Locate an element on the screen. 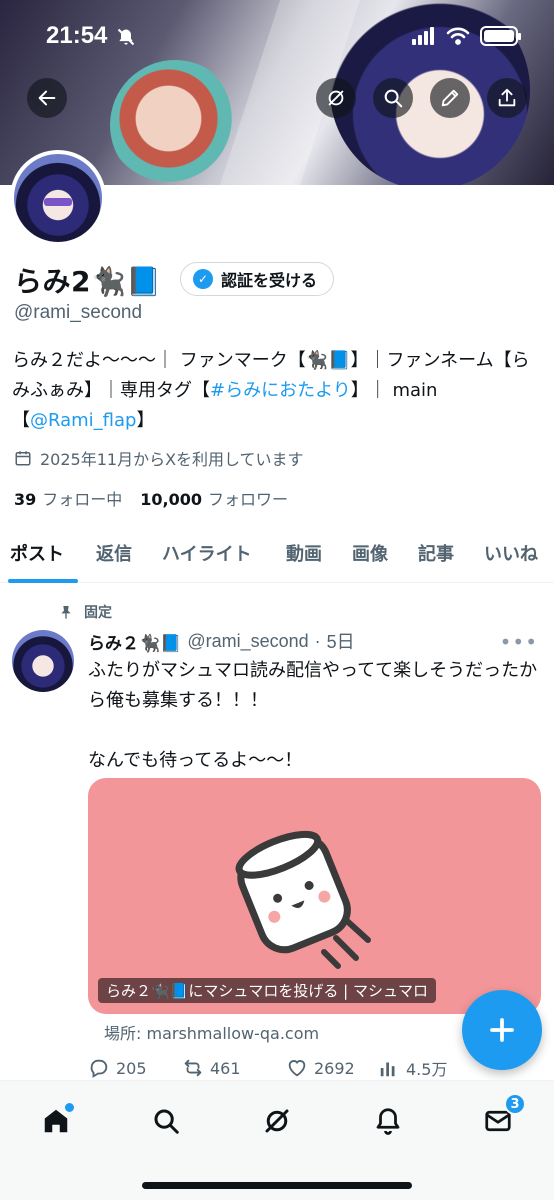  grok-button is located at coordinates (336, 98).